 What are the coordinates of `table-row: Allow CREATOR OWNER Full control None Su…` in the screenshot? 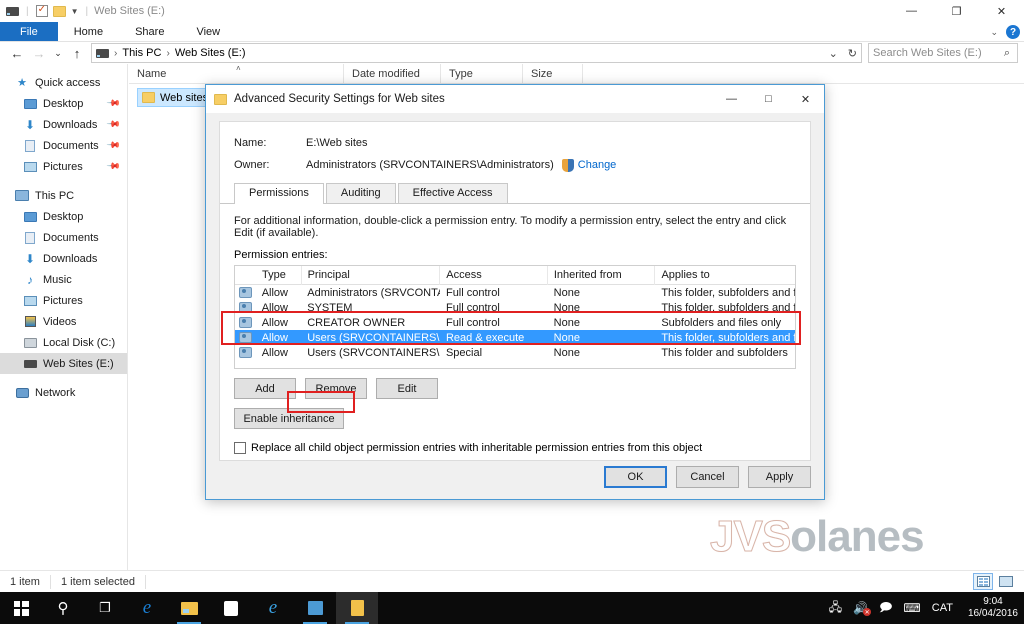 It's located at (515, 322).